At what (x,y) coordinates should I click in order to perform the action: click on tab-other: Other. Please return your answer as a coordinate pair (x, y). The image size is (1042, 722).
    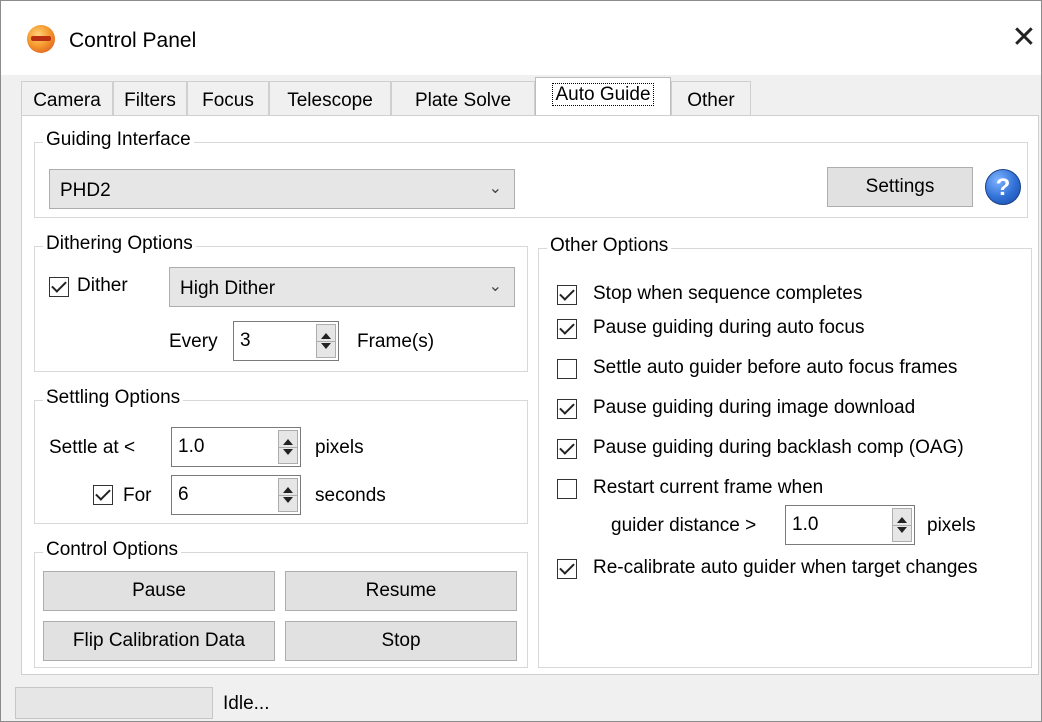
    Looking at the image, I should click on (711, 98).